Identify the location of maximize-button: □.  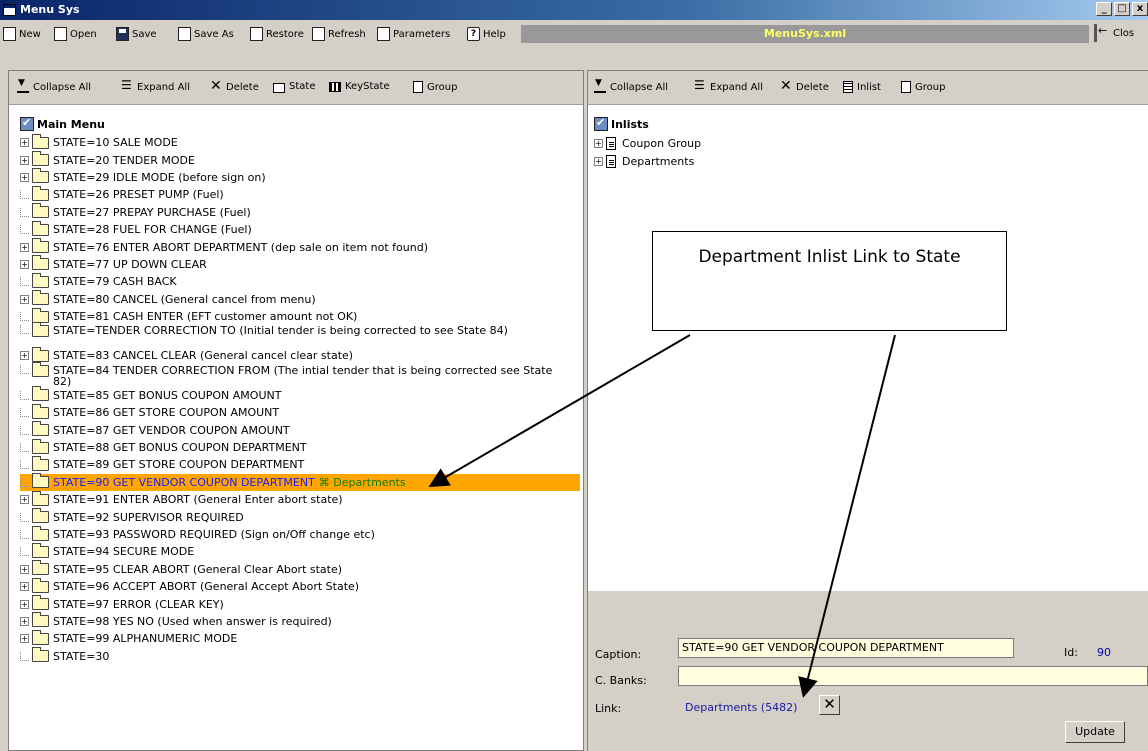
(1122, 9).